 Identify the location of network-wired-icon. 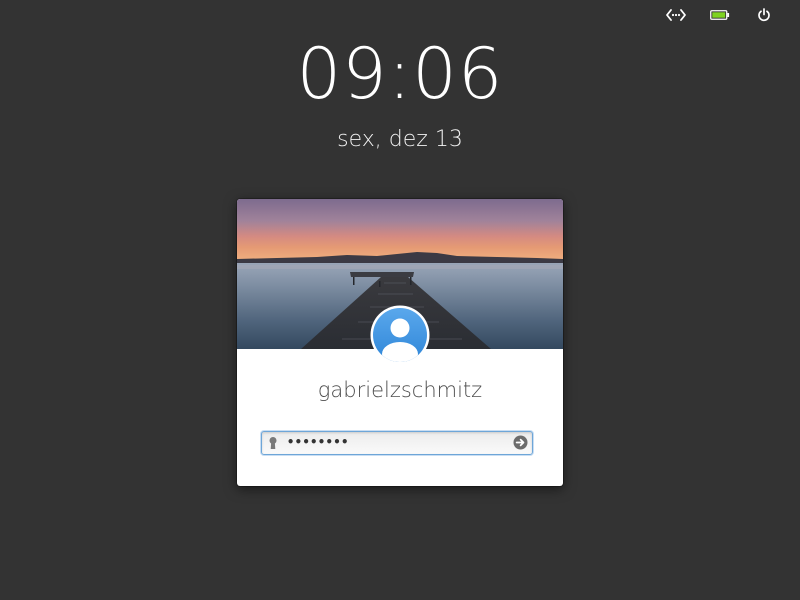
(676, 15).